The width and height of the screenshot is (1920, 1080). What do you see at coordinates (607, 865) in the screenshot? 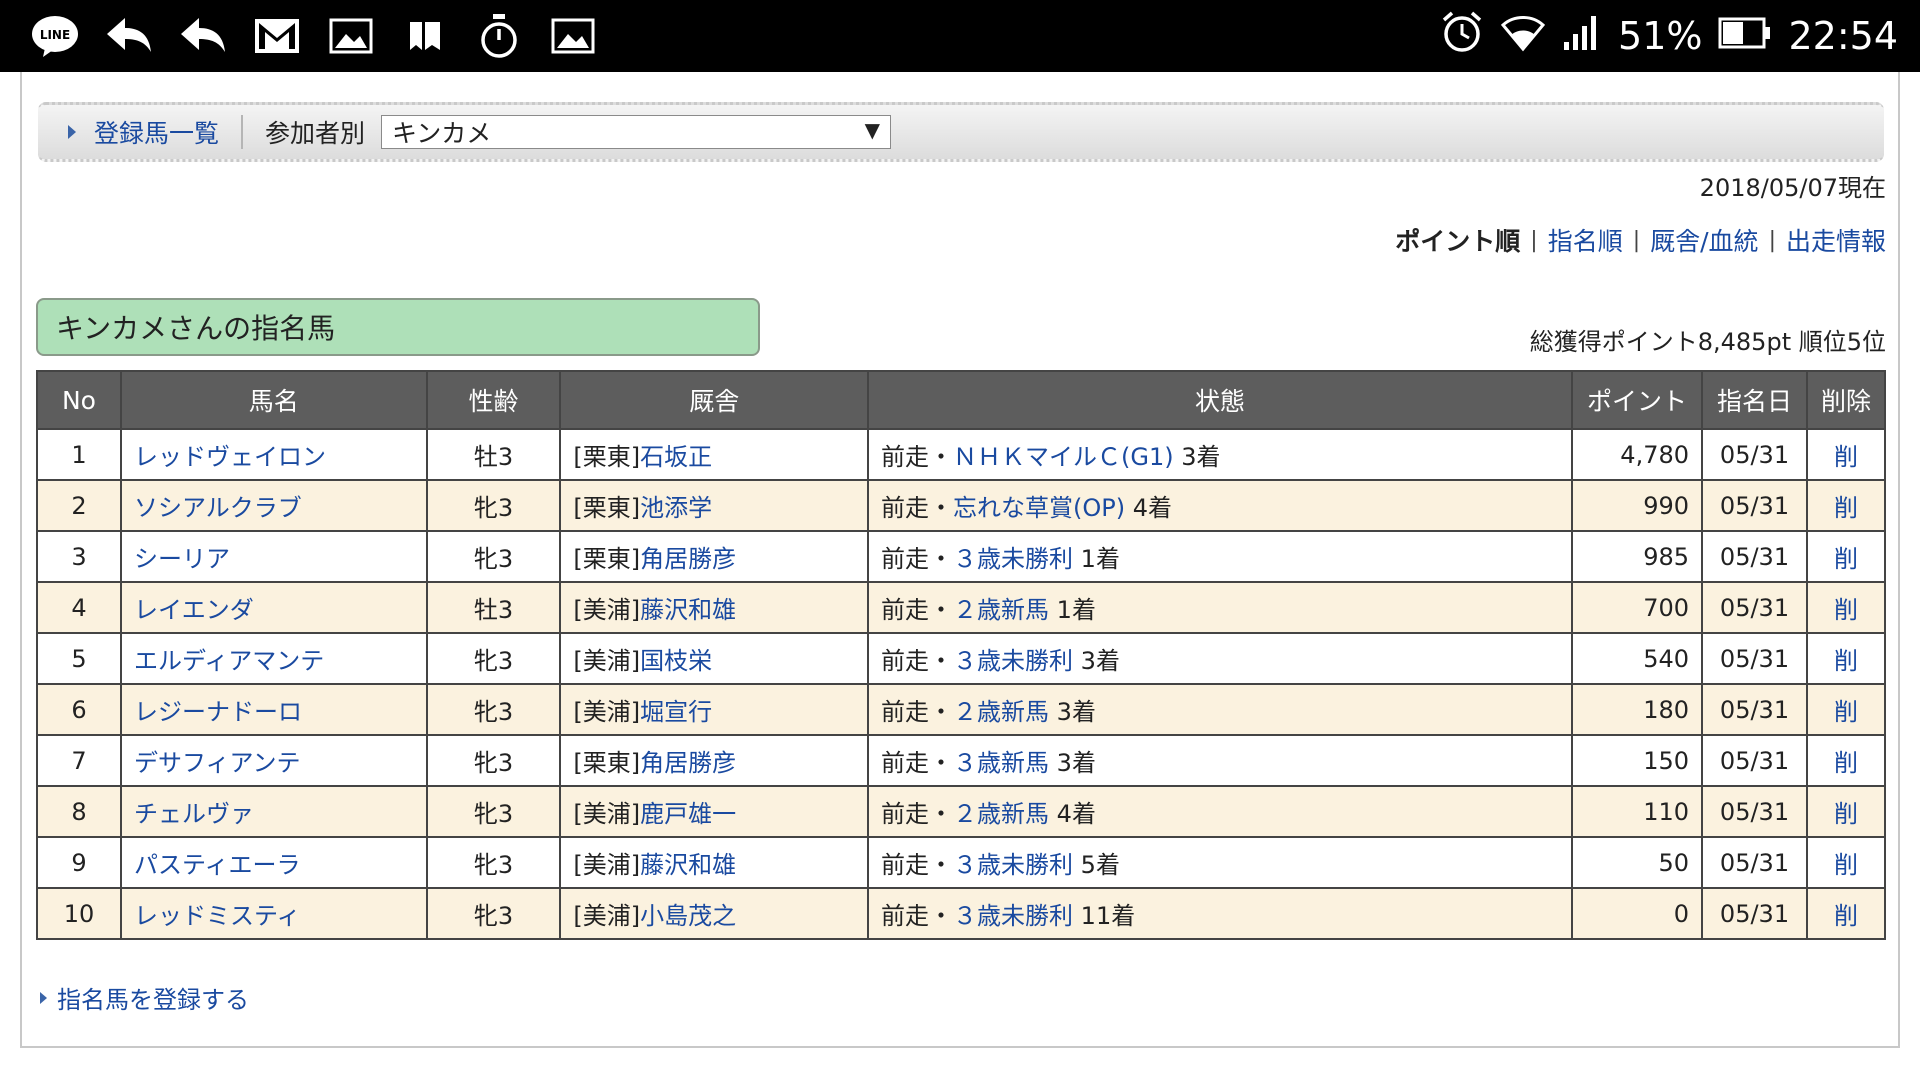
I see `stable-region: [美浦]` at bounding box center [607, 865].